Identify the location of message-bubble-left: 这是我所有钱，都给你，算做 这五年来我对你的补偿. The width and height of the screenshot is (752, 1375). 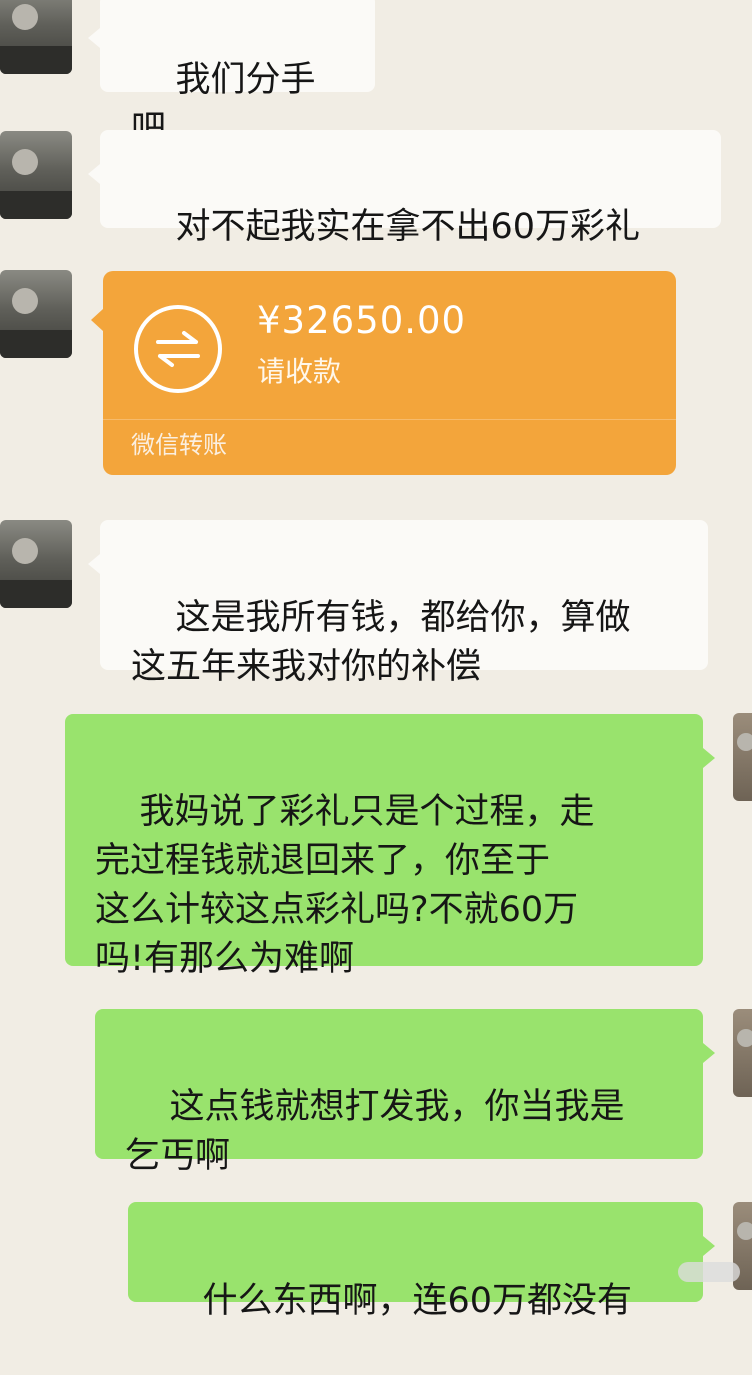
(398, 603).